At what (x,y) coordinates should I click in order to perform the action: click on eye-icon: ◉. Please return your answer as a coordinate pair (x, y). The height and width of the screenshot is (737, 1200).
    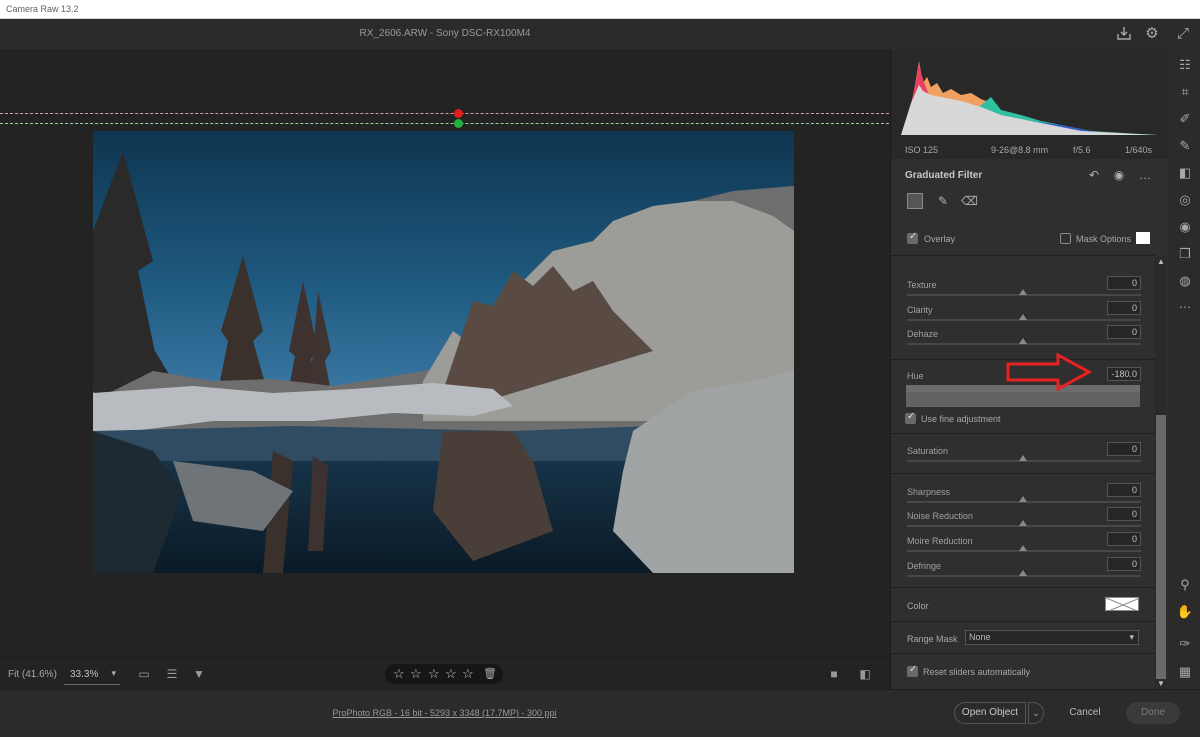
    Looking at the image, I should click on (1119, 175).